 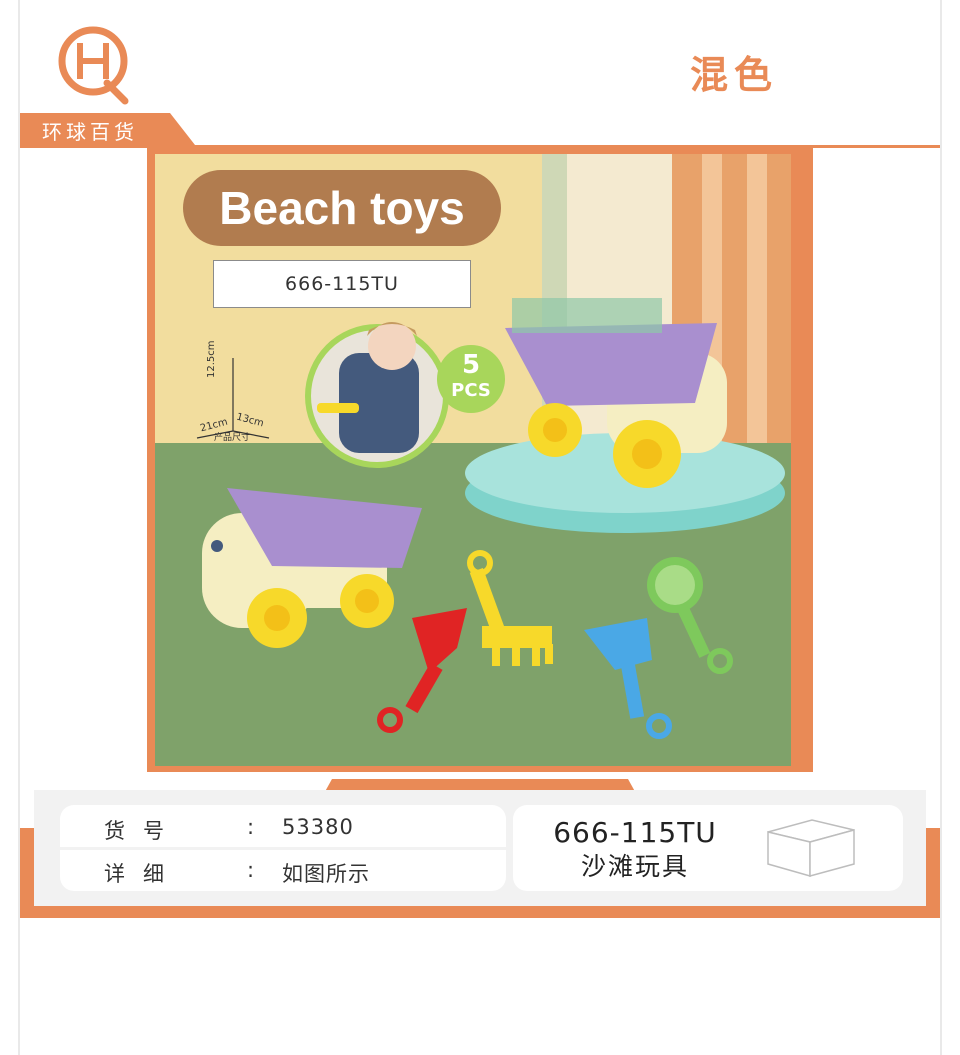 What do you see at coordinates (941, 527) in the screenshot?
I see `page-border-right` at bounding box center [941, 527].